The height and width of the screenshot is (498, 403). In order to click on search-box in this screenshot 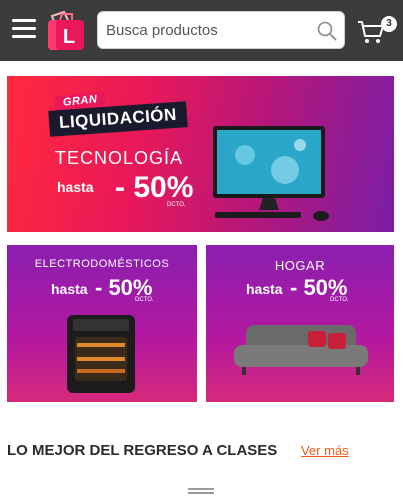, I will do `click(221, 30)`.